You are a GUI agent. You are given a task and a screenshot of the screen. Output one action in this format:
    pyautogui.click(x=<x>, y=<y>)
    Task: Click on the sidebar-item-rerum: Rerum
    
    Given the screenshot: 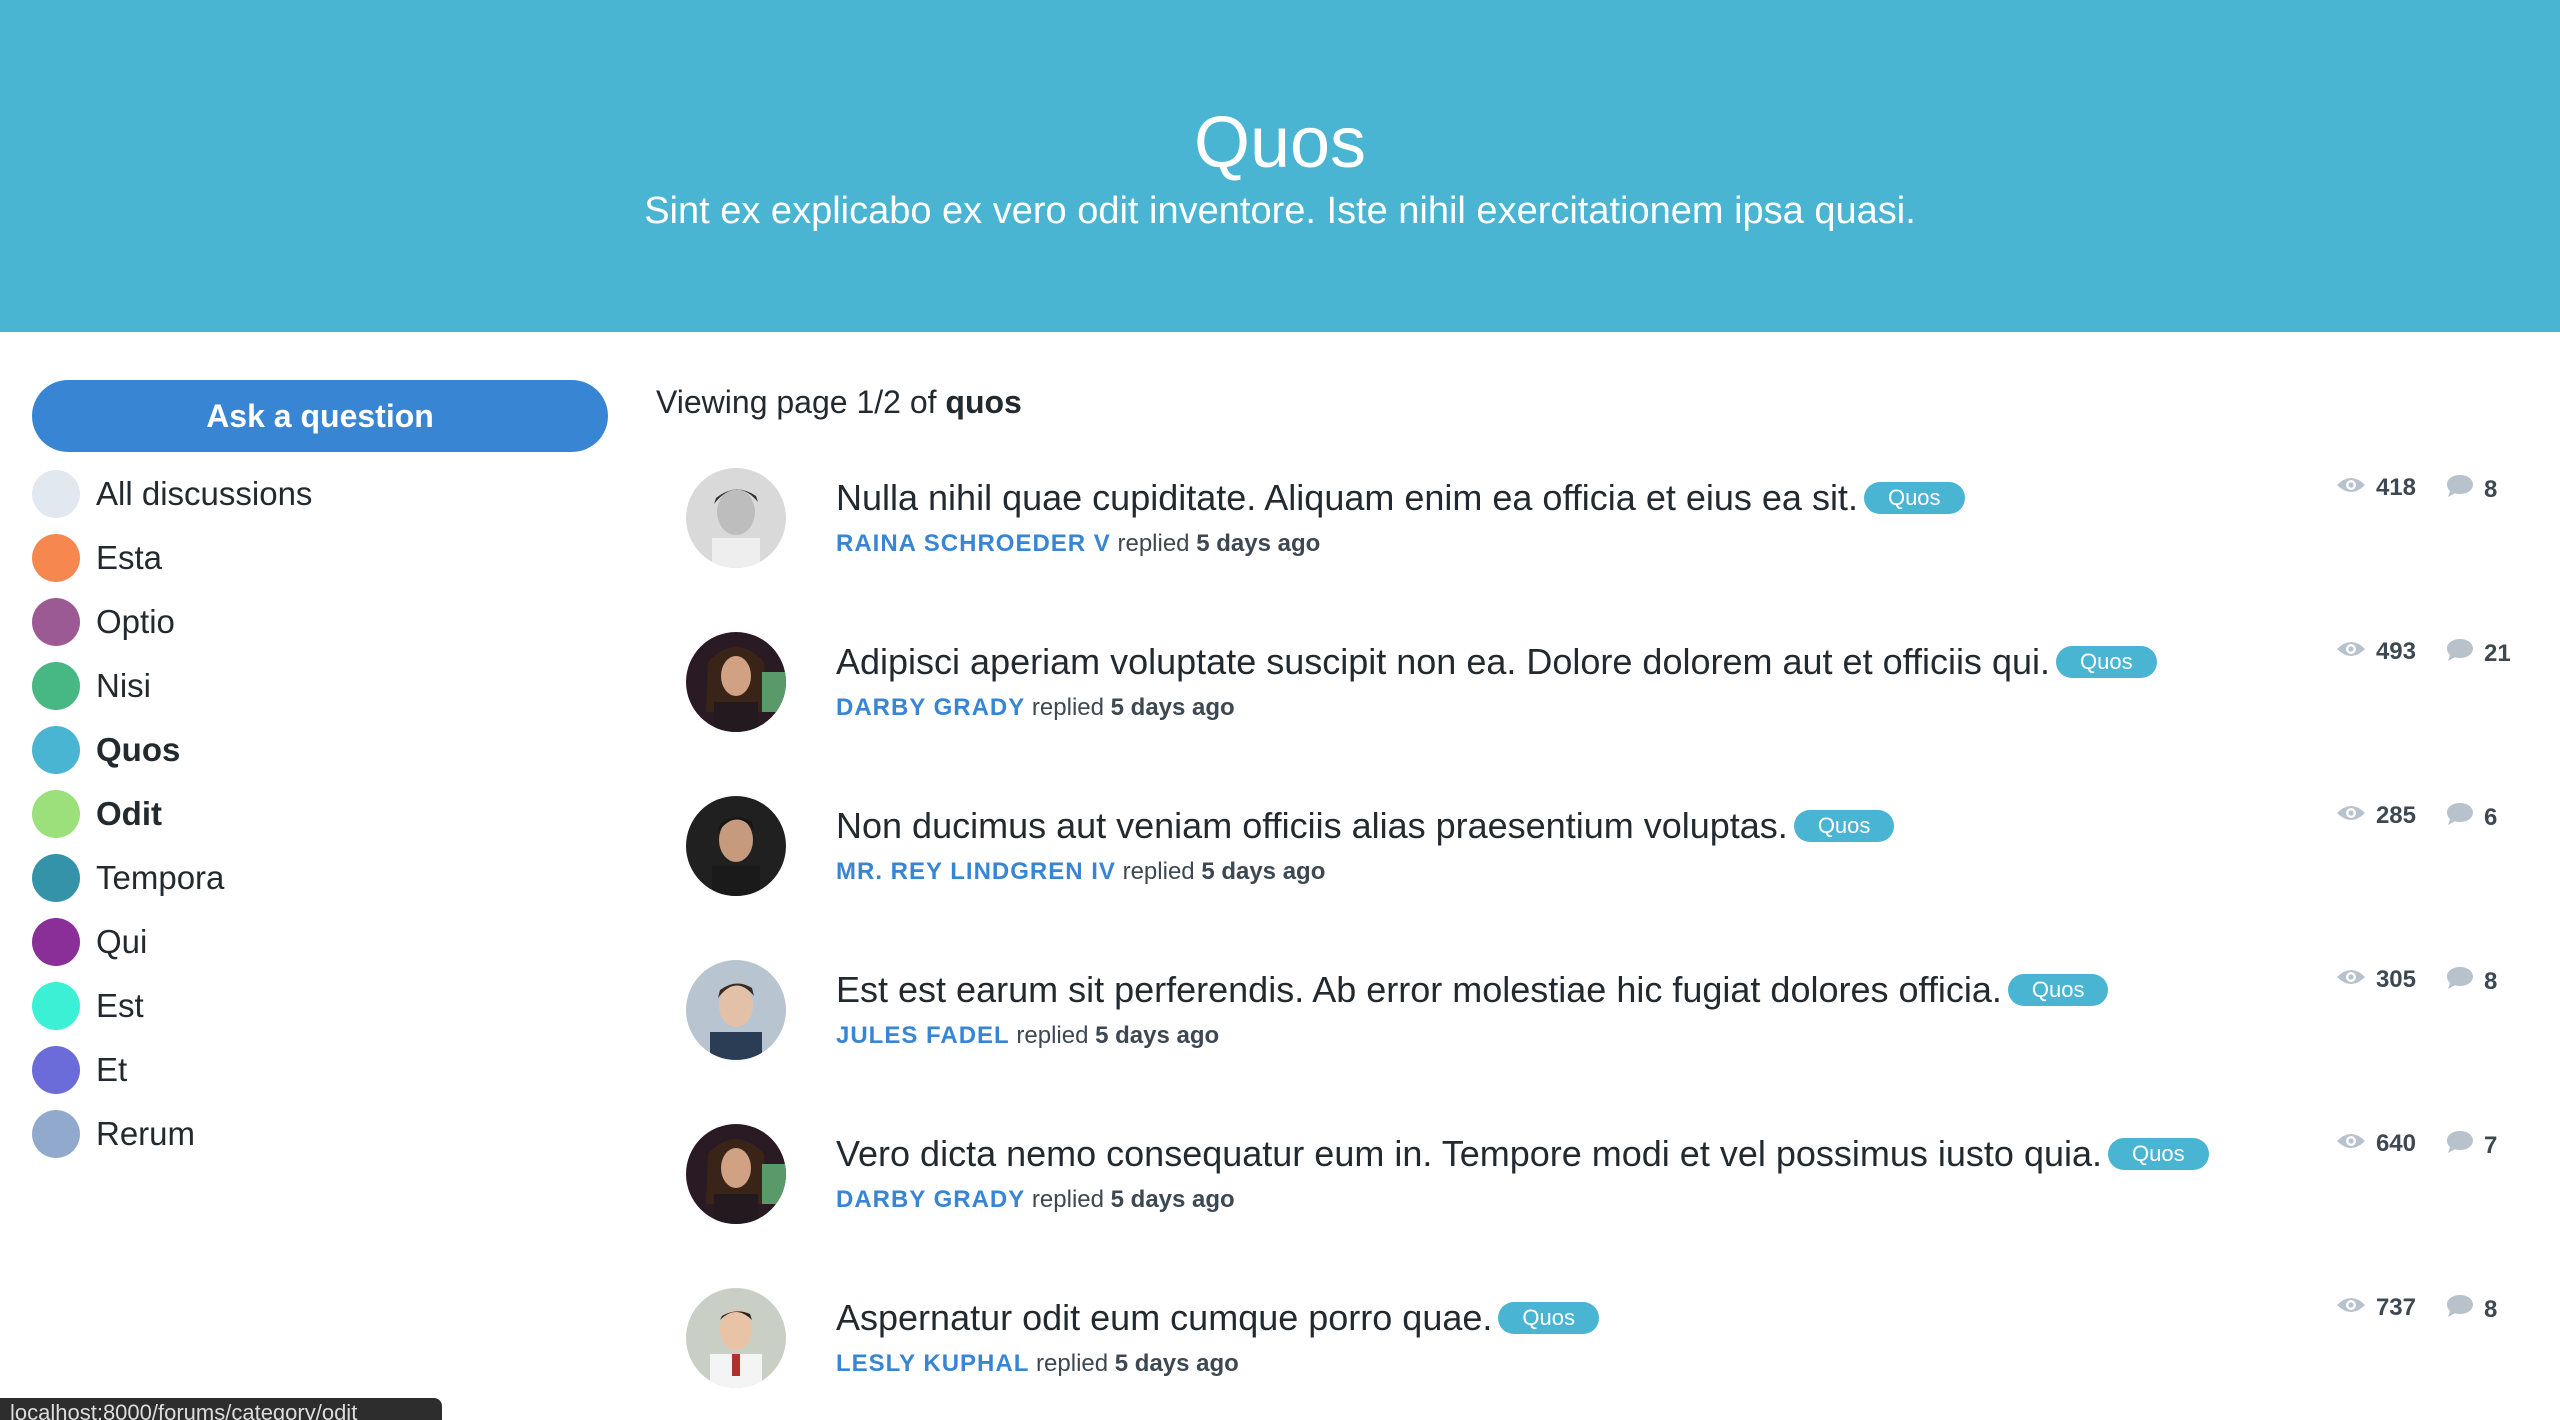 What is the action you would take?
    pyautogui.click(x=320, y=1134)
    